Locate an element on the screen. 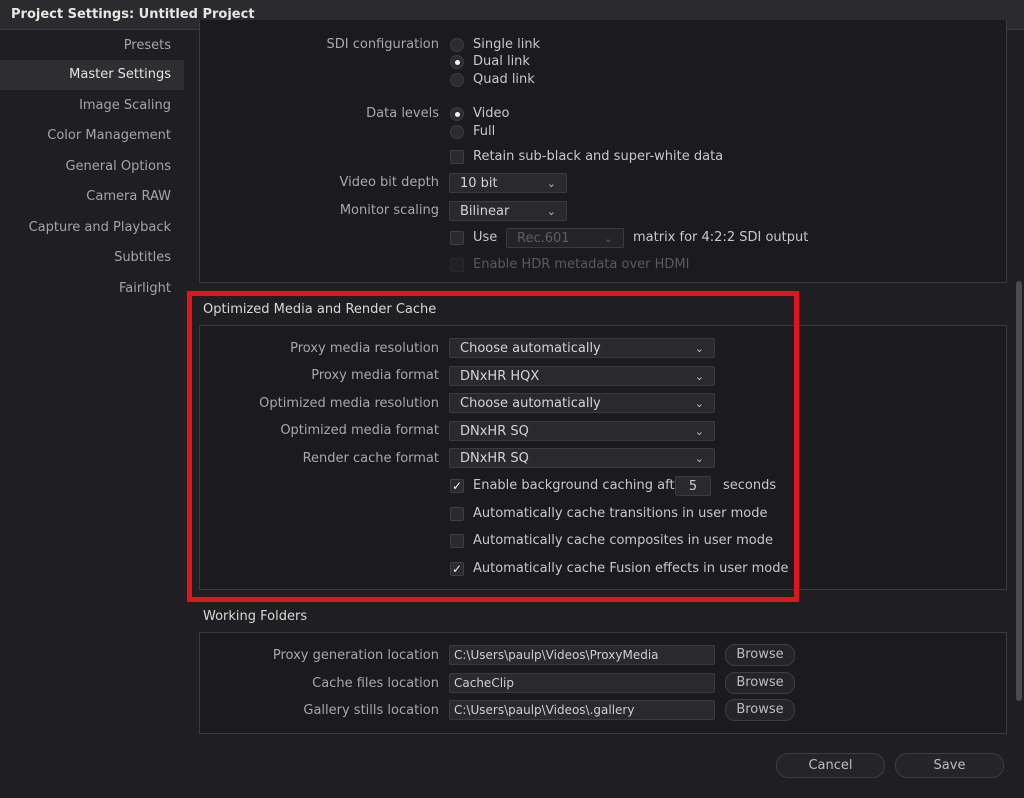 Image resolution: width=1024 pixels, height=798 pixels. matrix-select: Rec.601 ⌄ is located at coordinates (565, 238).